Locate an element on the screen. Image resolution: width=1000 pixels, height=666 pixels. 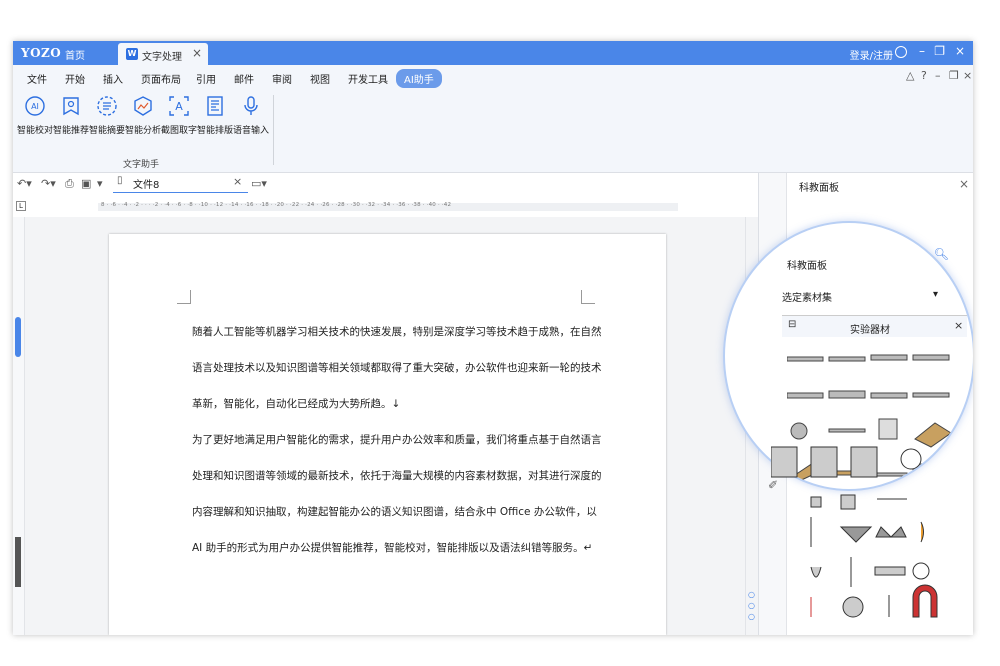
panel-close-icon: × is located at coordinates (957, 273).